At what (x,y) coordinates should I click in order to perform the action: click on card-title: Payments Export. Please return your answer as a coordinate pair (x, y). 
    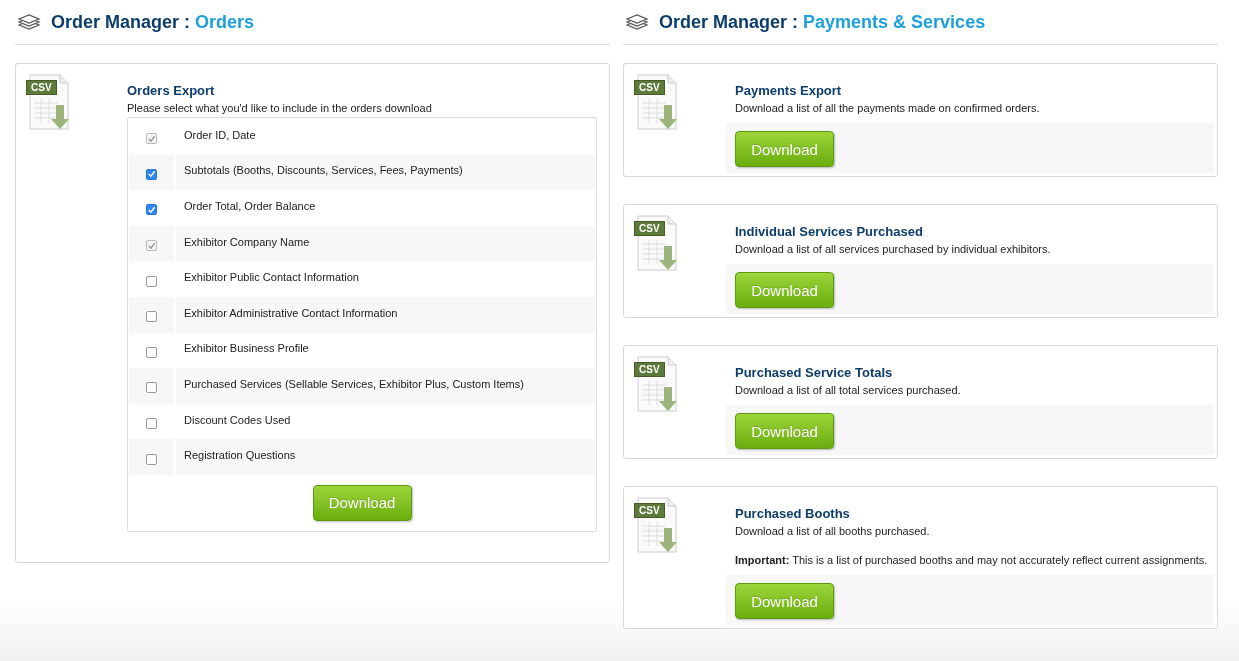
    Looking at the image, I should click on (789, 90).